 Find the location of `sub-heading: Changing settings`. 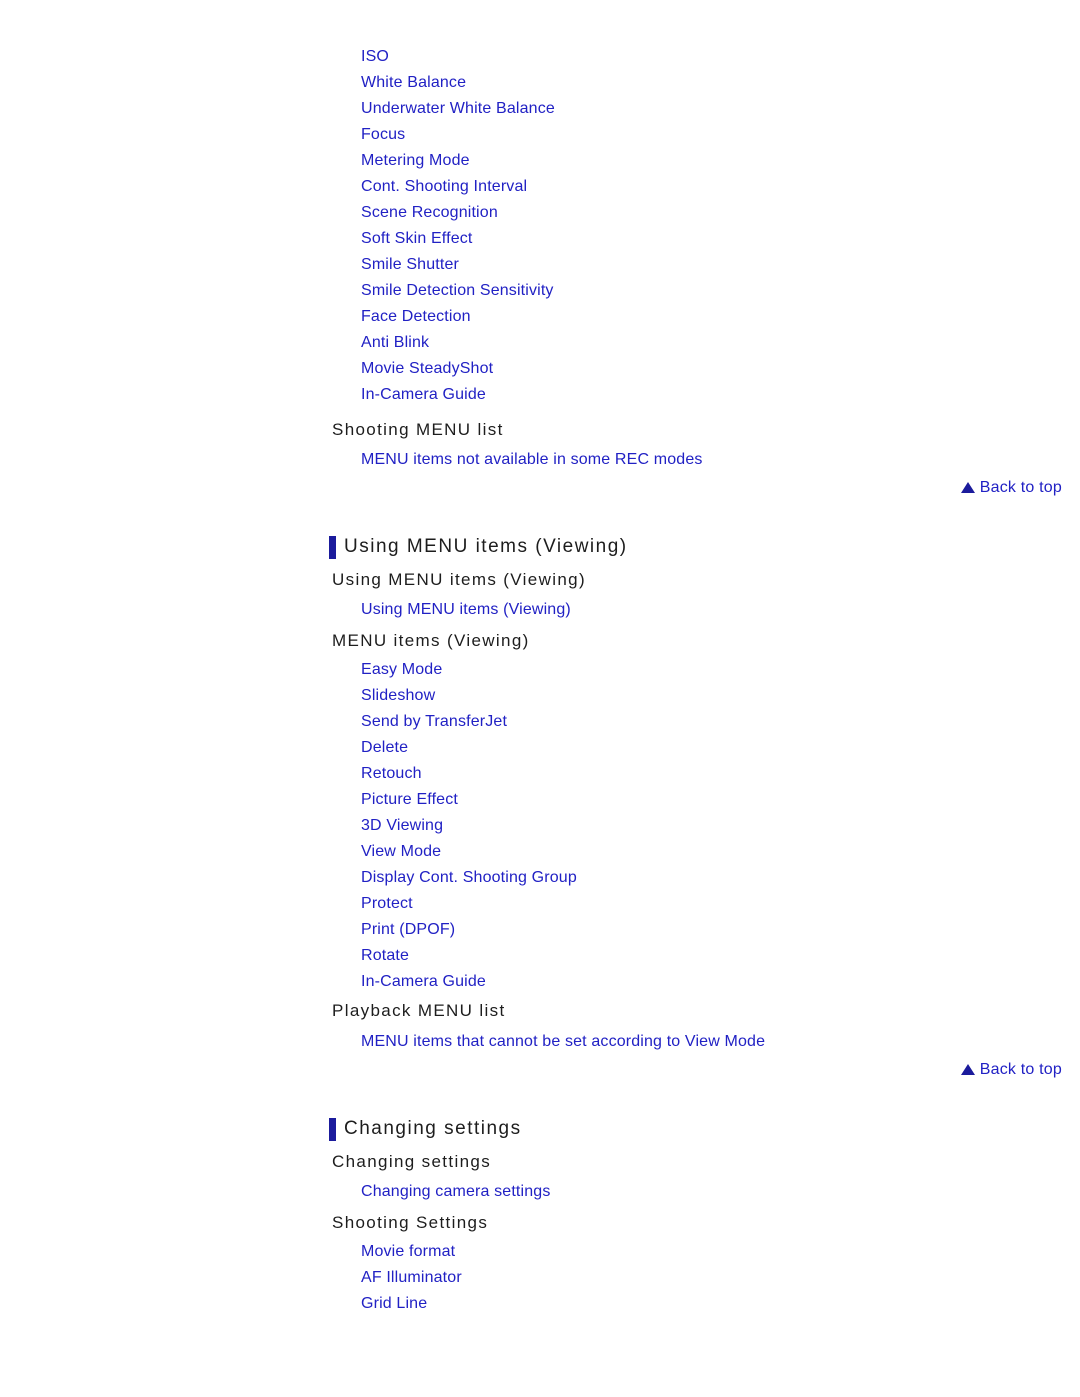

sub-heading: Changing settings is located at coordinates (412, 1161).